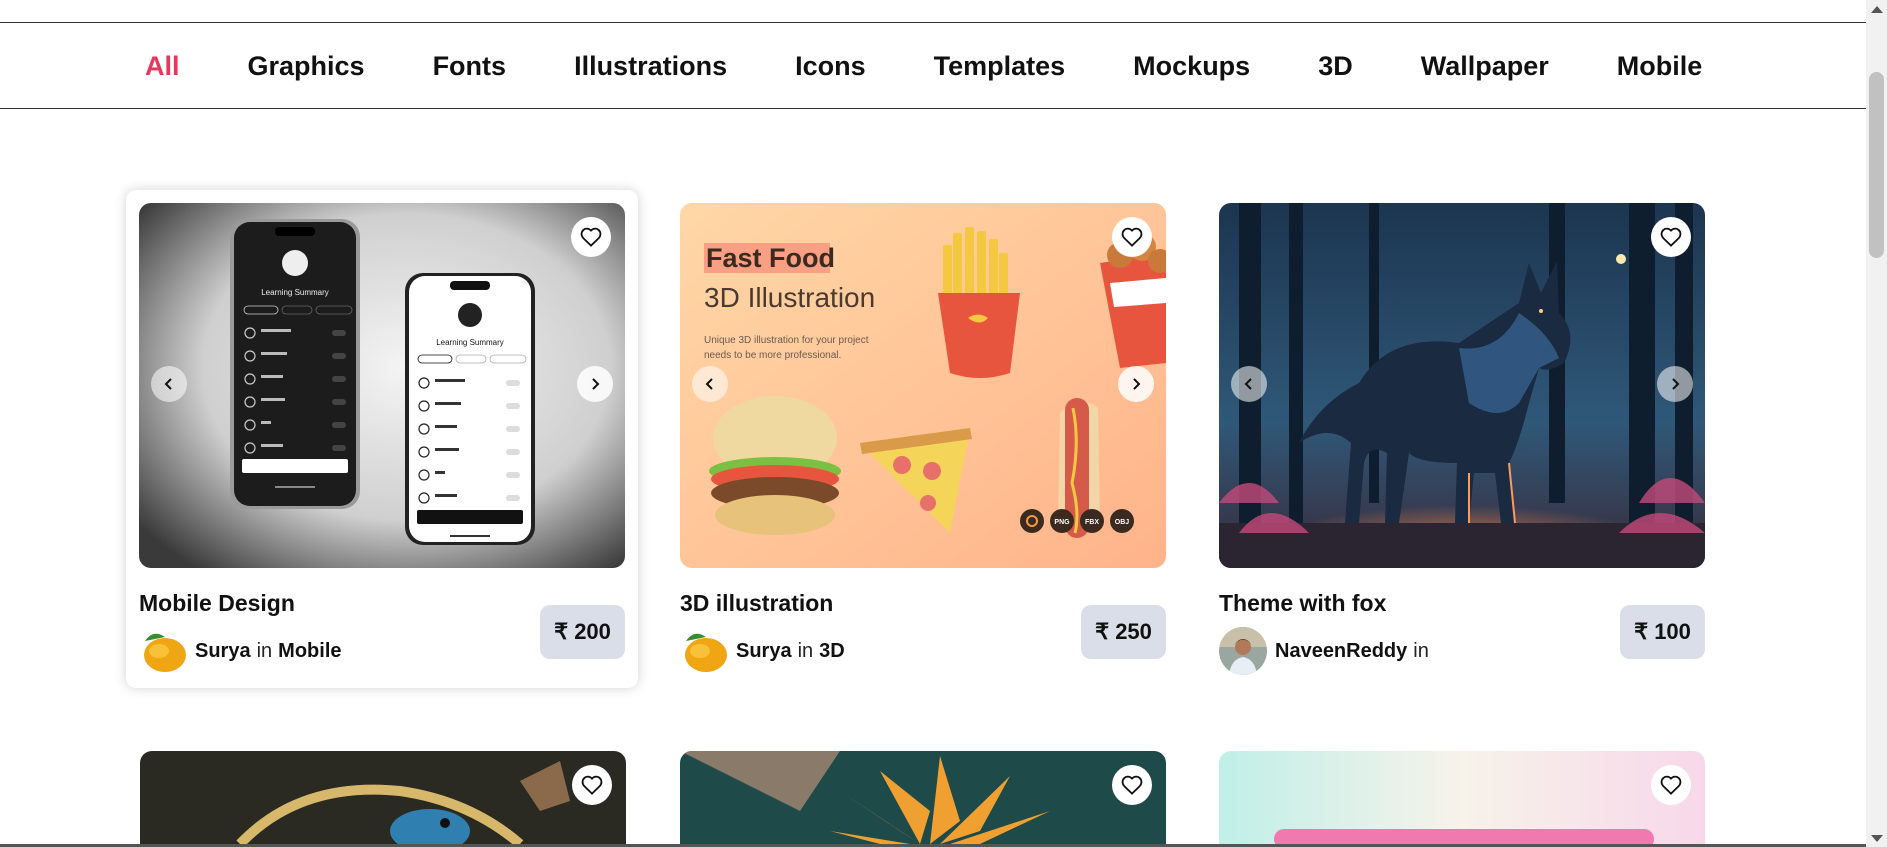 This screenshot has height=847, width=1887. I want to click on product-card-theme-with-fox: Theme with fox NaveenReddy in ₹ 100, so click(1462, 439).